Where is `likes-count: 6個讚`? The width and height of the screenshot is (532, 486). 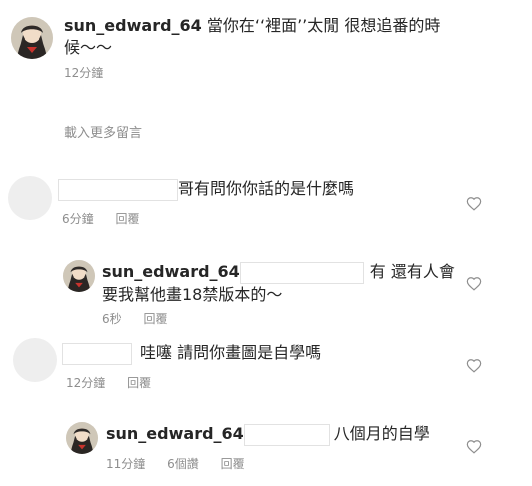 likes-count: 6個讚 is located at coordinates (183, 464).